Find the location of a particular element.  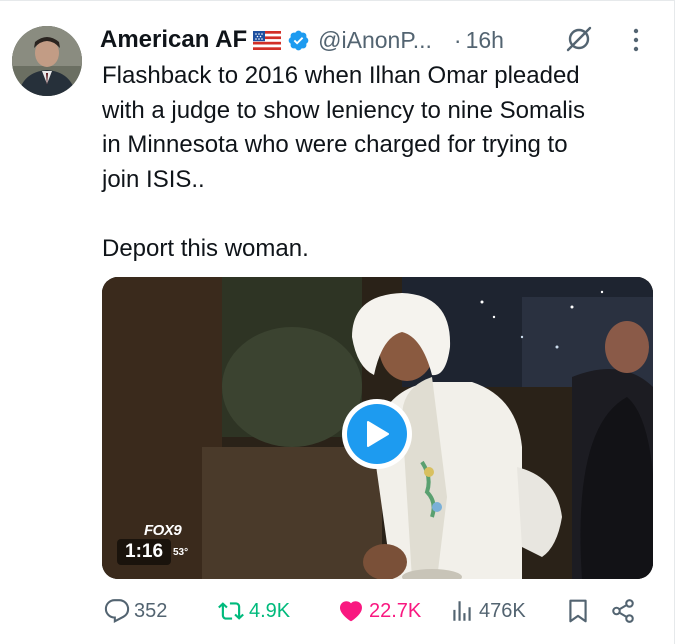

tweet-header: American AF @iAnonP... · 16h is located at coordinates (302, 40).